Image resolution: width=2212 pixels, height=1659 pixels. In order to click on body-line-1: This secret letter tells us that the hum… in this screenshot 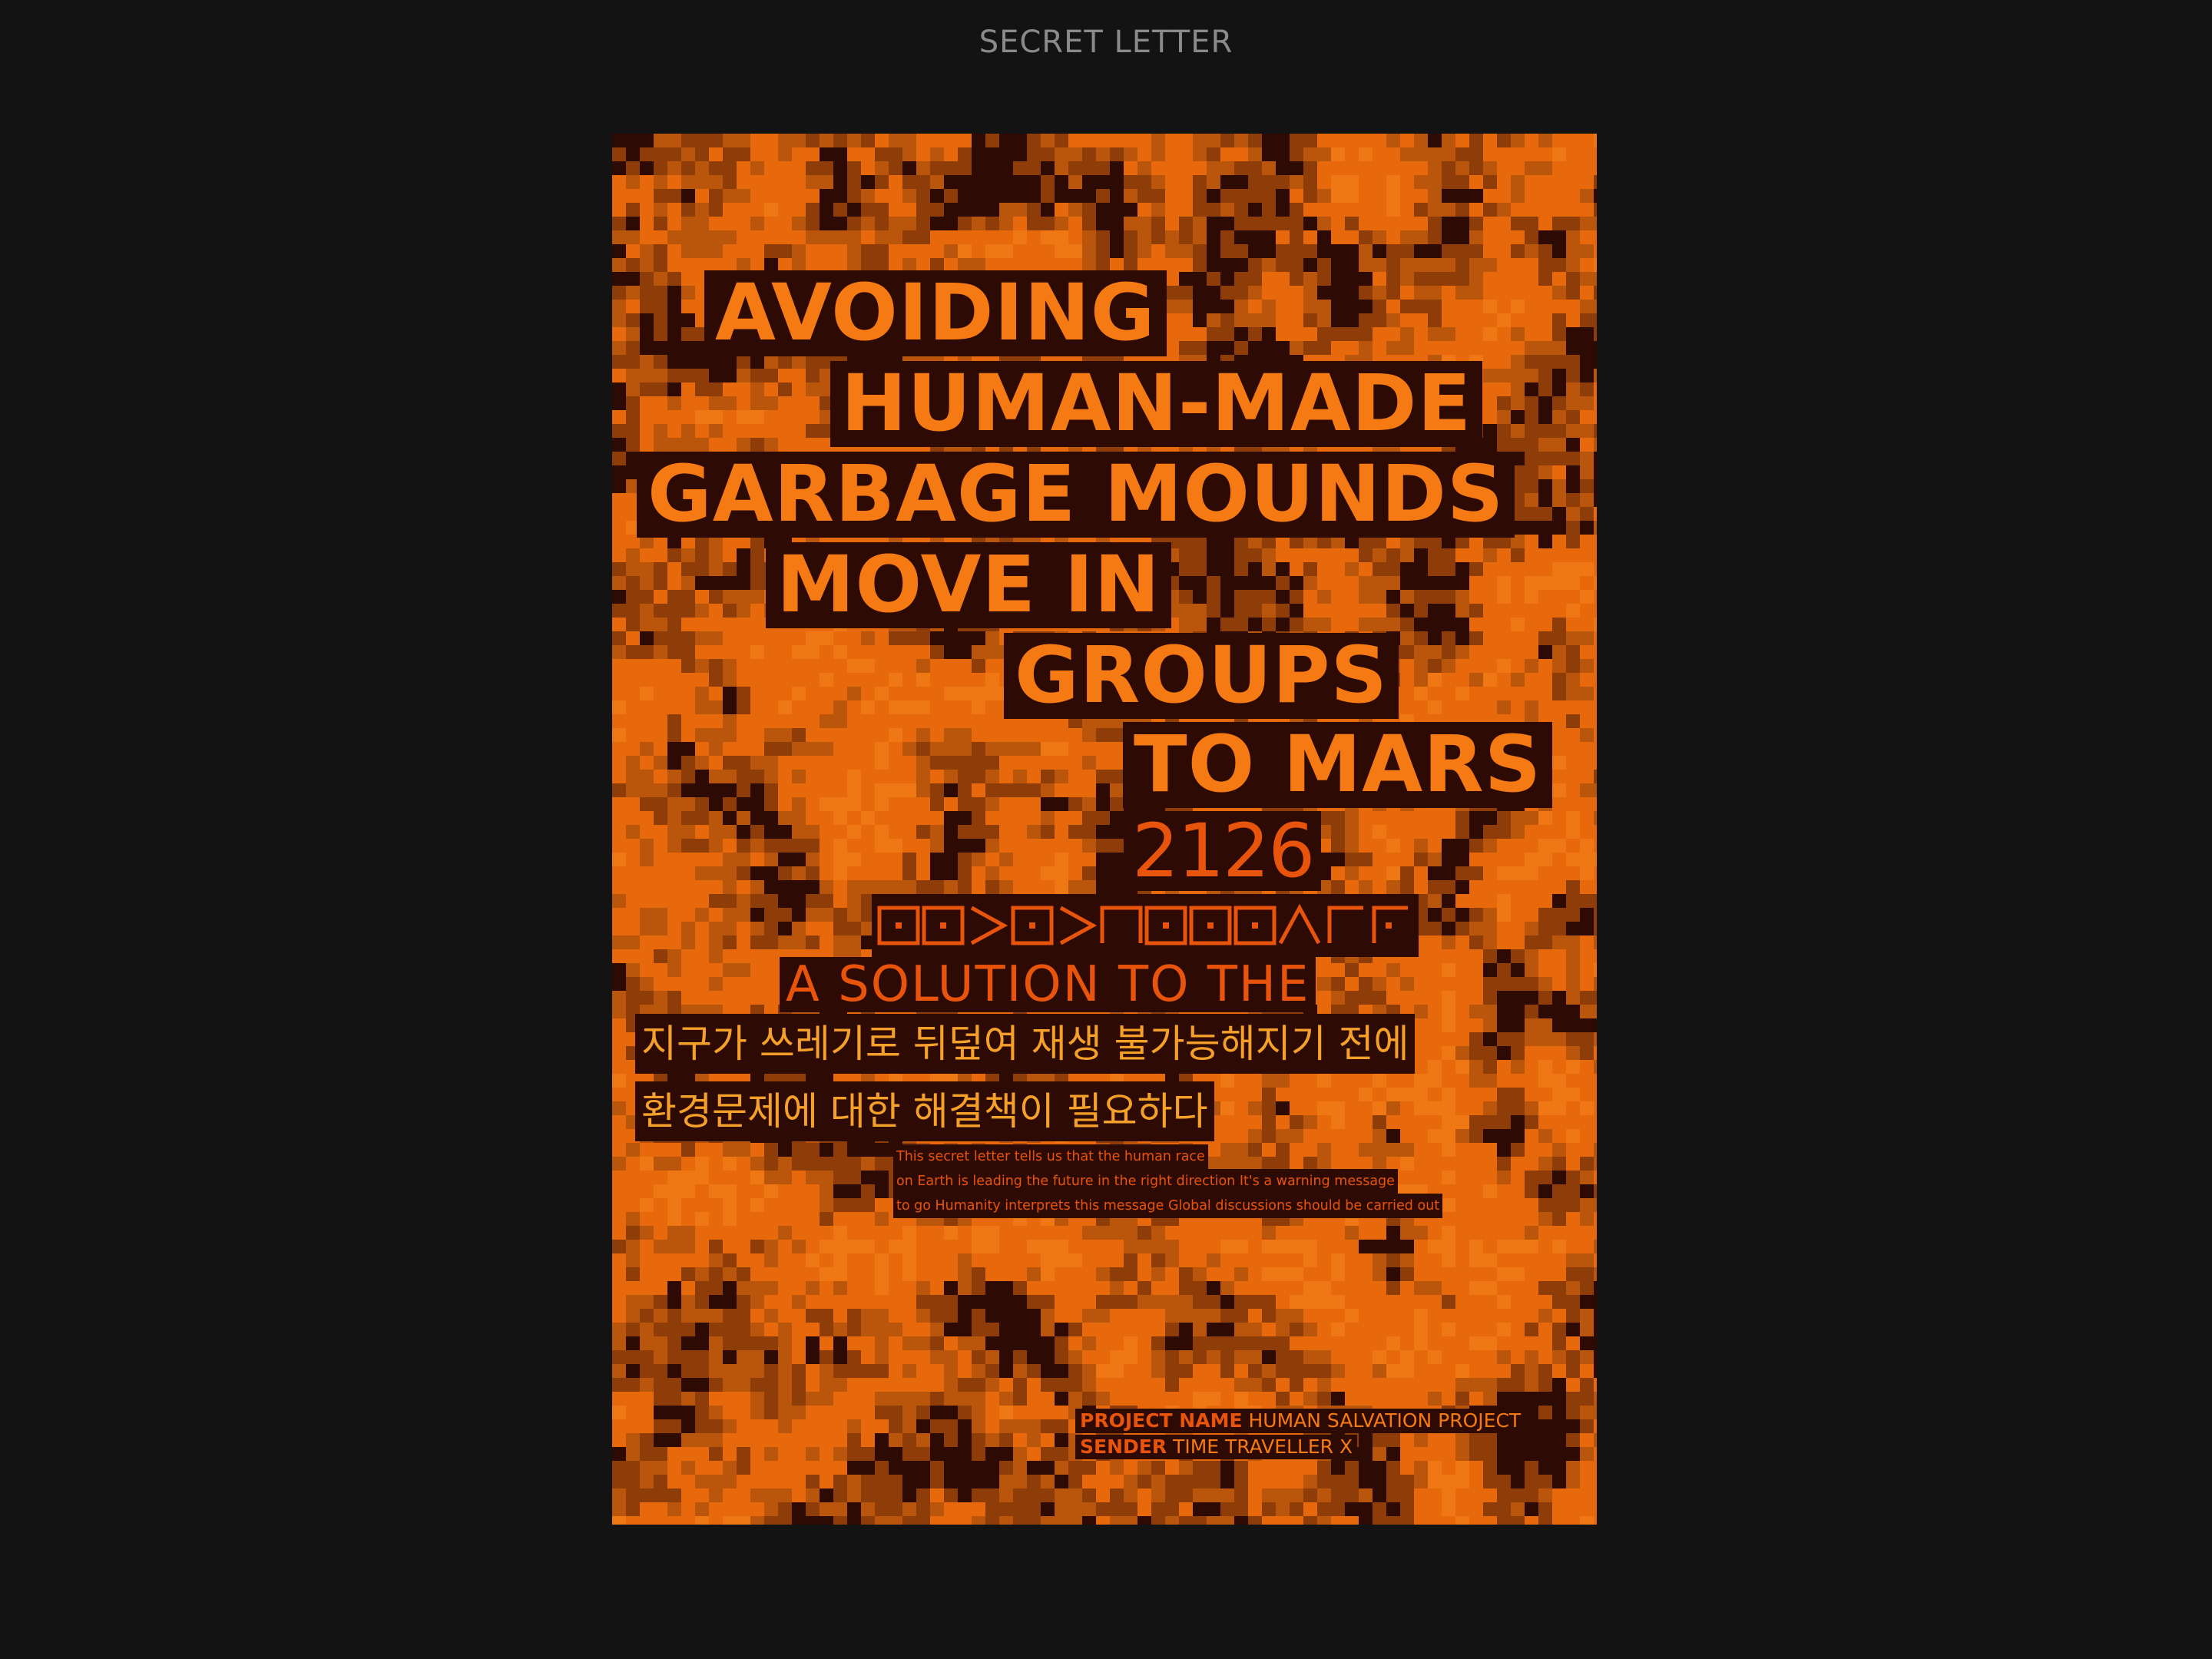, I will do `click(1050, 1156)`.